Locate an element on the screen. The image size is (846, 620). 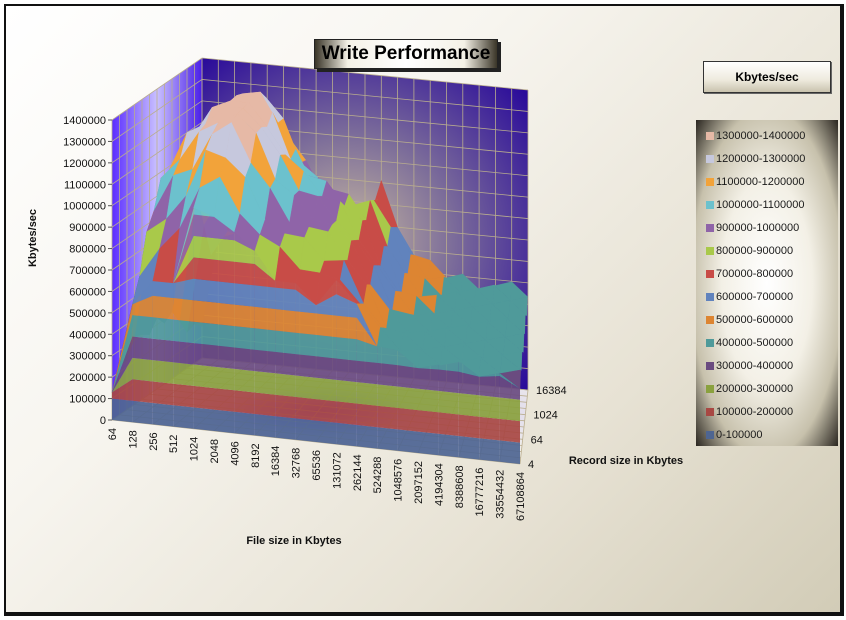
legend-item: 300000-400000 is located at coordinates (749, 366).